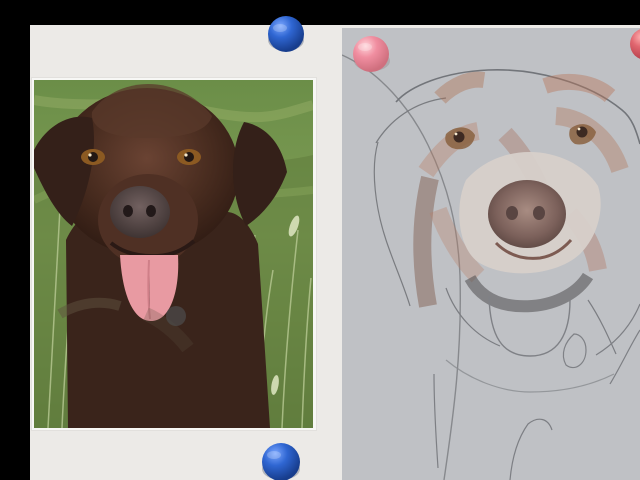 Image resolution: width=640 pixels, height=480 pixels. I want to click on pink-magnet-icon, so click(371, 54).